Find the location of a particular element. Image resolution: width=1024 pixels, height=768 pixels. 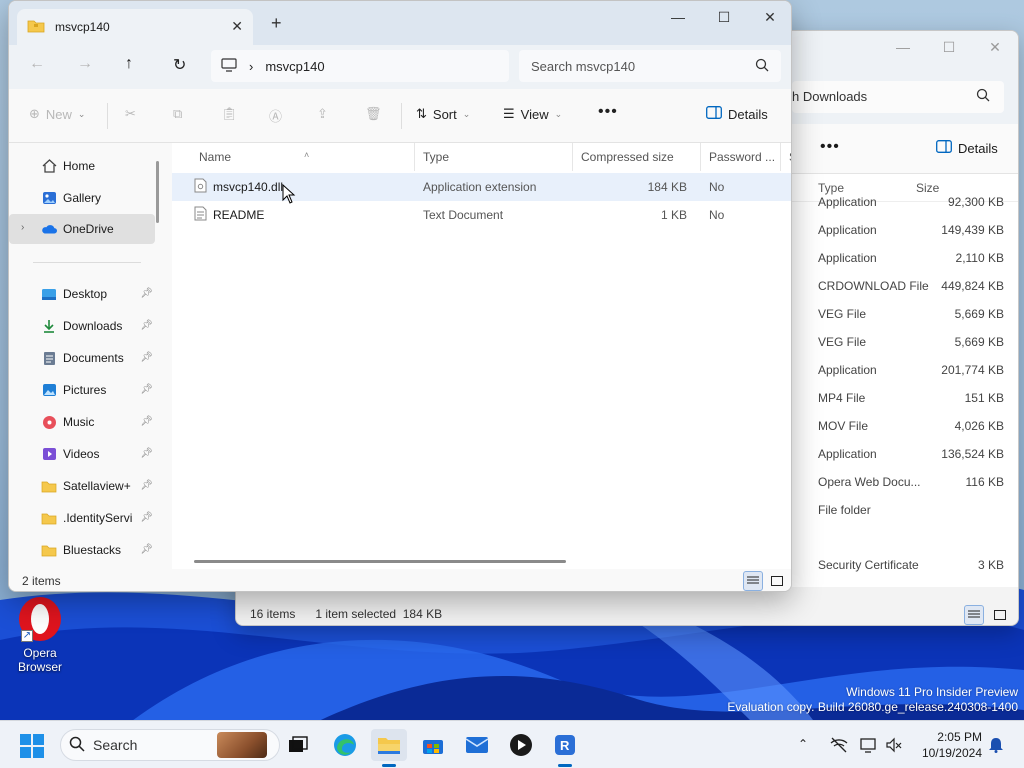

close-tab-icon: ✕ is located at coordinates (237, 26).